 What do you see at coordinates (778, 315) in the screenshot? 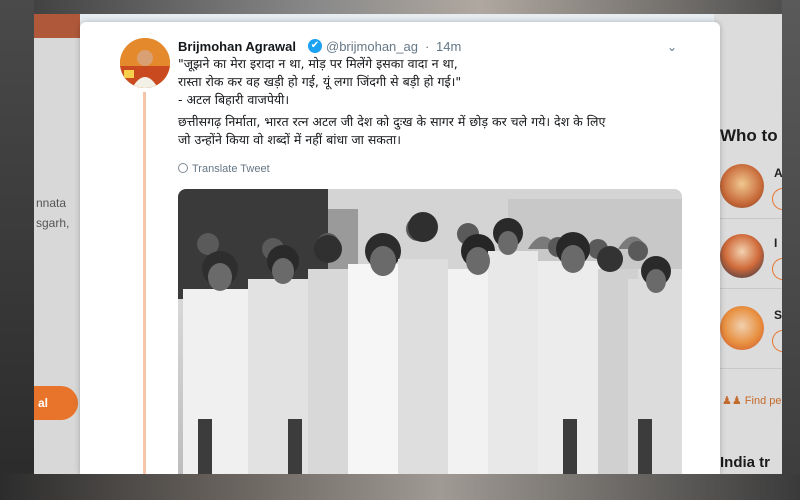
I see `suggested-user-name: S` at bounding box center [778, 315].